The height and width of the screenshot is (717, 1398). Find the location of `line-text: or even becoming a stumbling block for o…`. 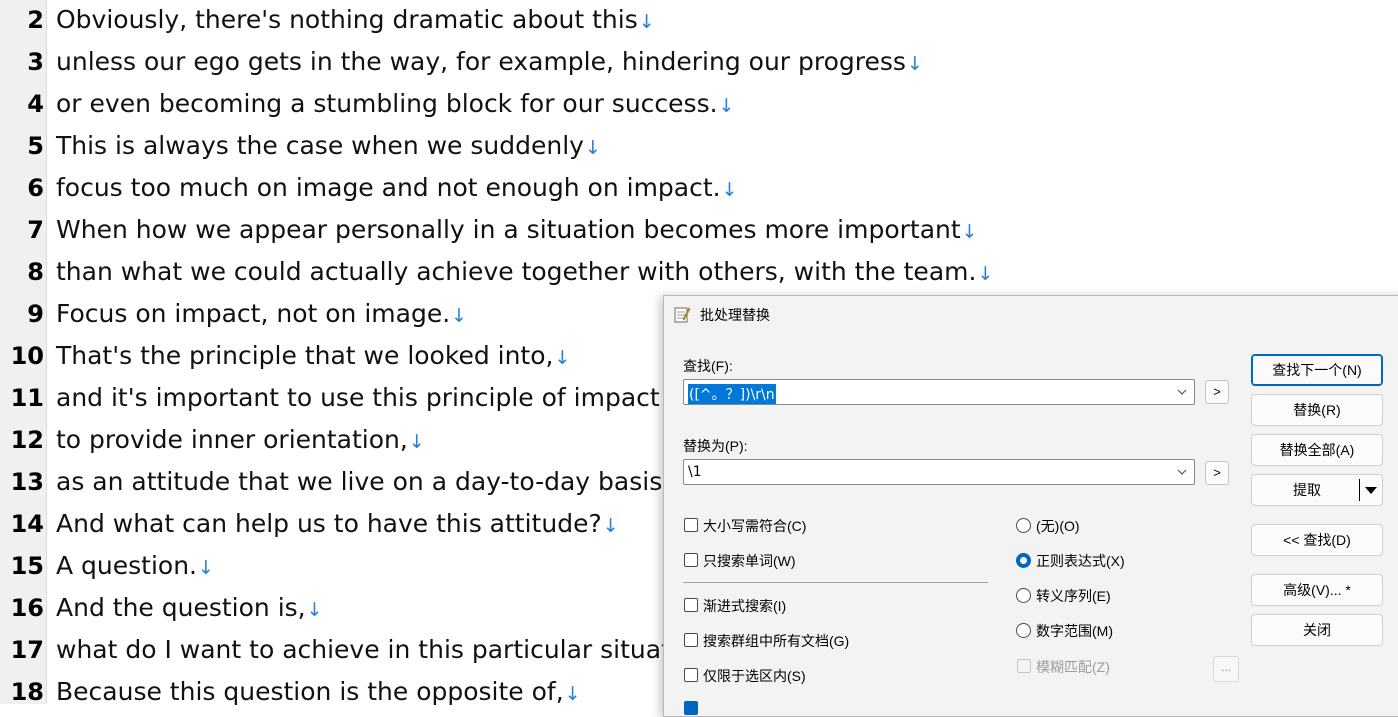

line-text: or even becoming a stumbling block for o… is located at coordinates (395, 105).